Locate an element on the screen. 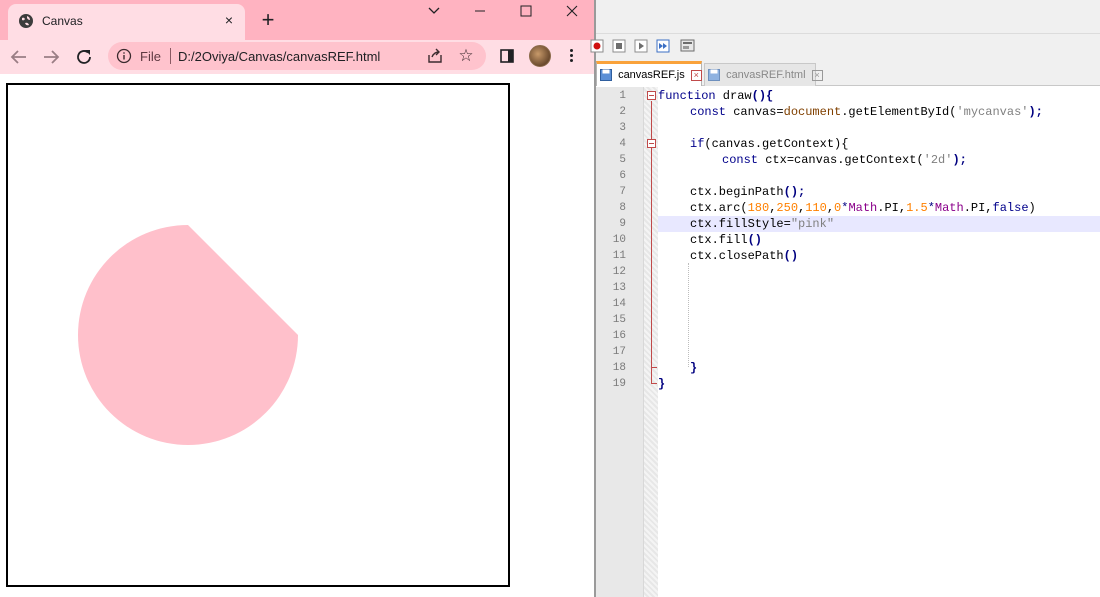  canvas-drawing is located at coordinates (188, 335).